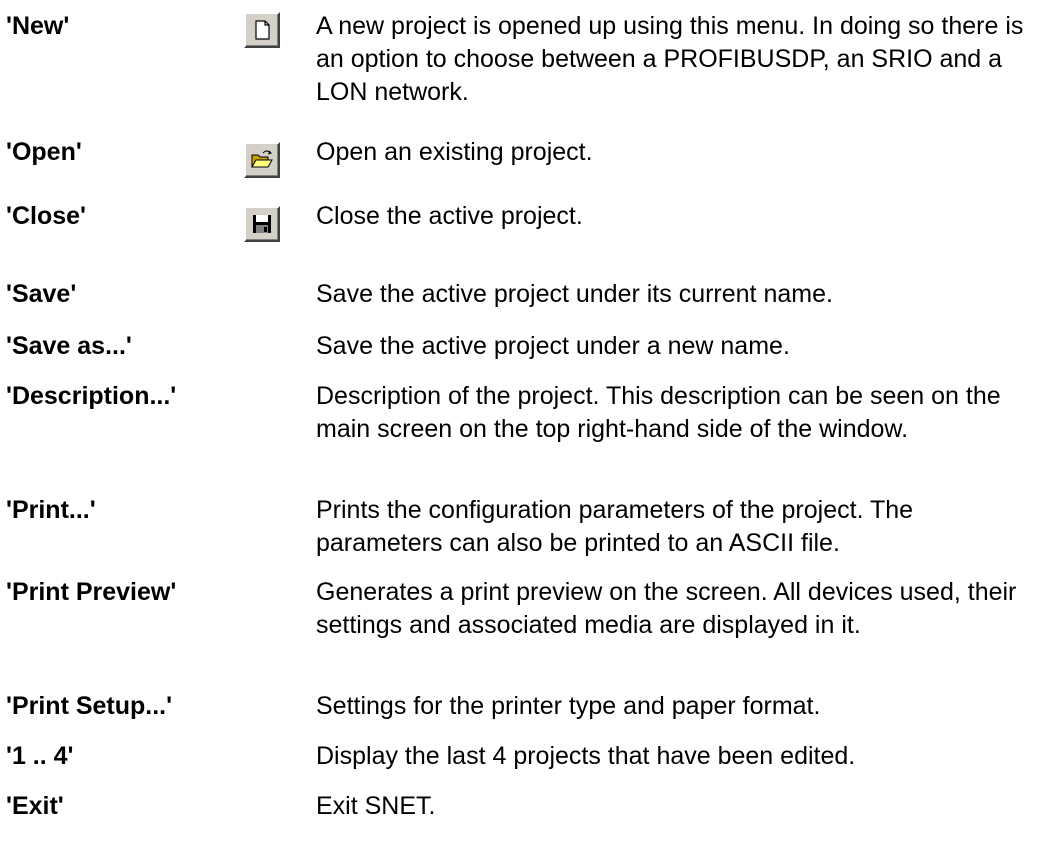  I want to click on menu-term-print-preview: 'Print Preview', so click(91, 592).